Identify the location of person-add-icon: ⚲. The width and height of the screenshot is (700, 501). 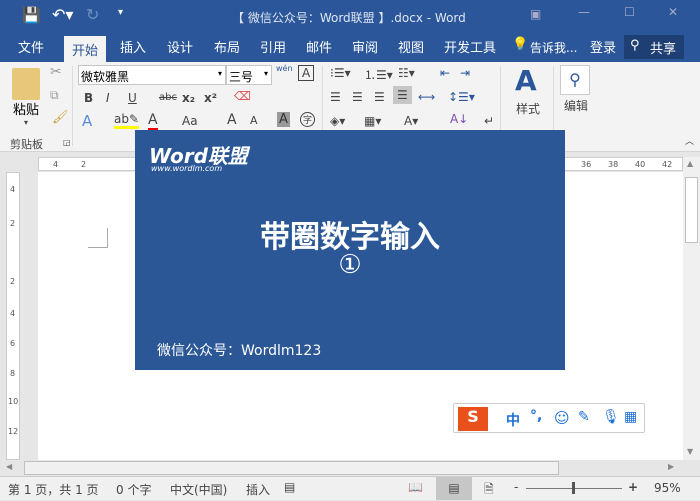
(635, 45).